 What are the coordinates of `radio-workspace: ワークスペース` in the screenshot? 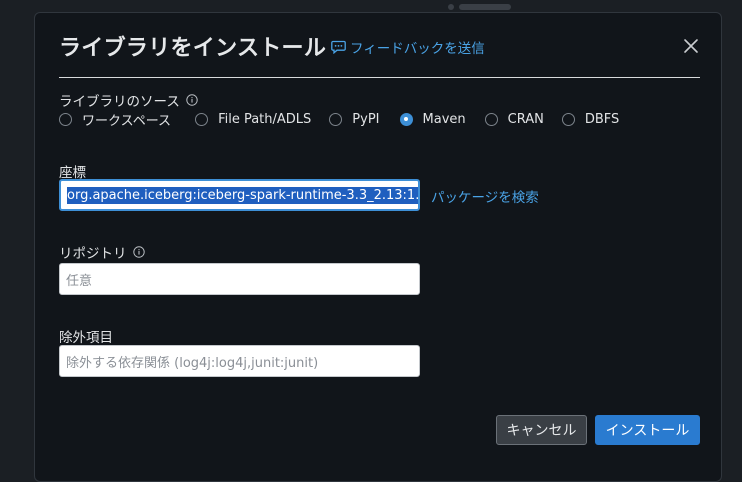 It's located at (115, 119).